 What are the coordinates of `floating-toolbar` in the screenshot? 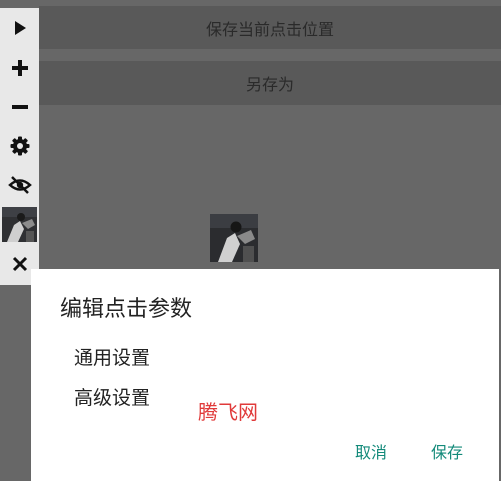 It's located at (19, 146).